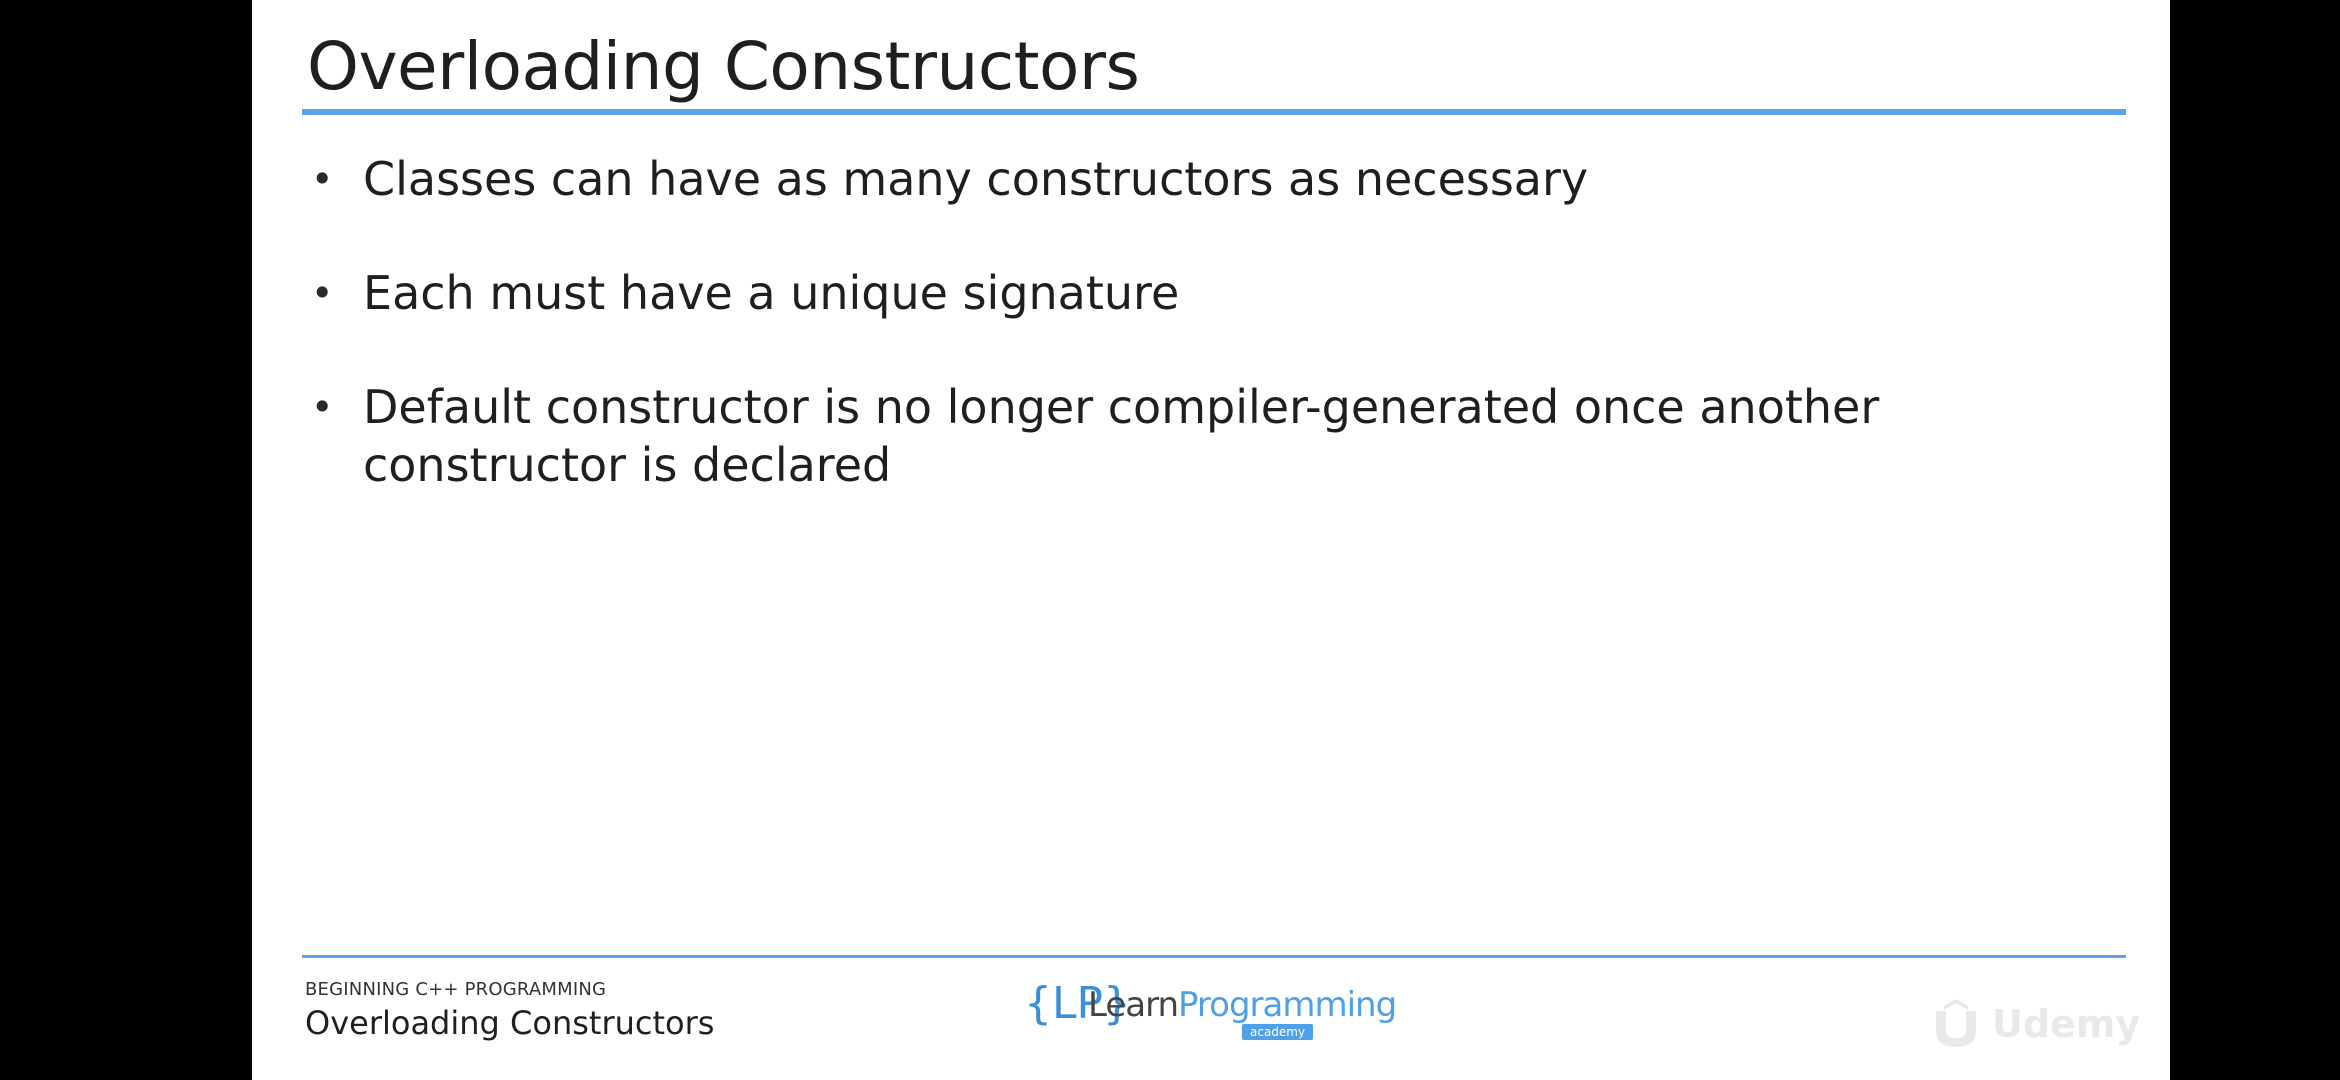  Describe the element at coordinates (456, 989) in the screenshot. I see `course-name: BEGINNING C++ PROGRAMMING` at that location.